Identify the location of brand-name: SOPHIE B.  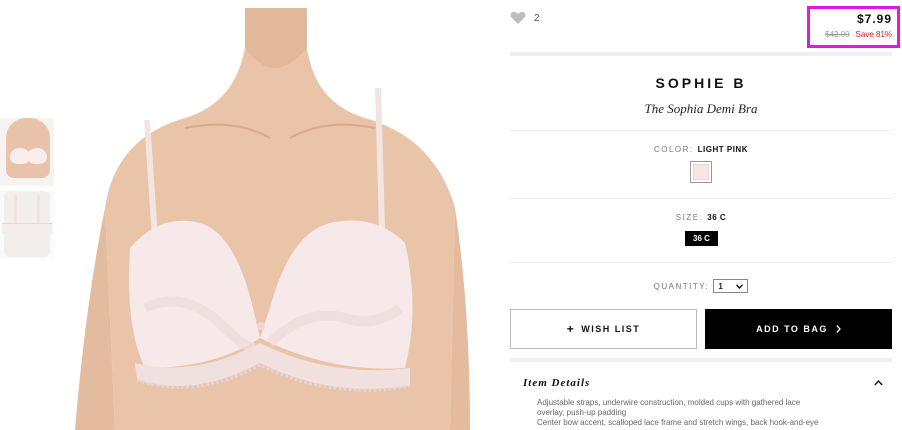
(701, 83).